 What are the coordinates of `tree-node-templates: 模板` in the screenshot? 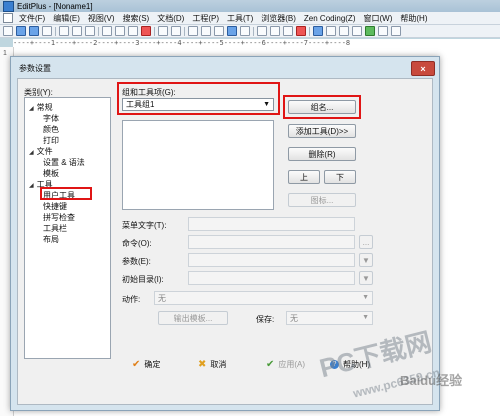 It's located at (51, 173).